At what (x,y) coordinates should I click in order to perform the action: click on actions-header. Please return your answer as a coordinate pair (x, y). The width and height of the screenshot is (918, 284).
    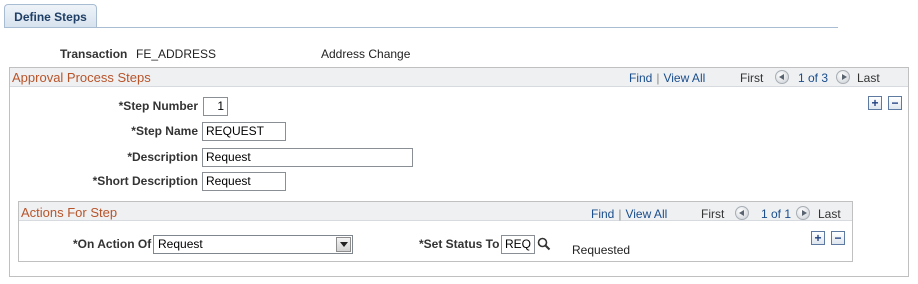
    Looking at the image, I should click on (435, 211).